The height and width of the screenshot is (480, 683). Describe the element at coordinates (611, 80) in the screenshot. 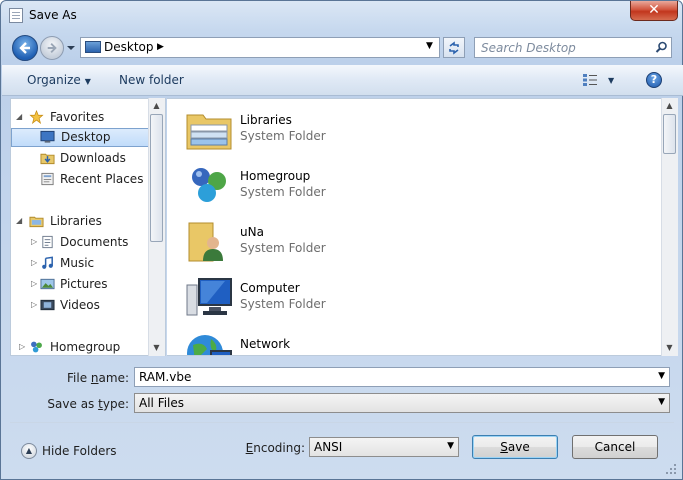

I see `view-options-dropdown-icon: ▼` at that location.